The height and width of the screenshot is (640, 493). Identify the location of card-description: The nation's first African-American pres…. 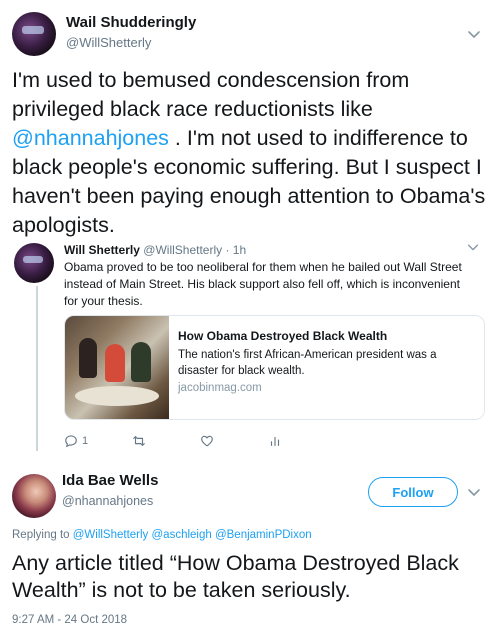
(307, 363).